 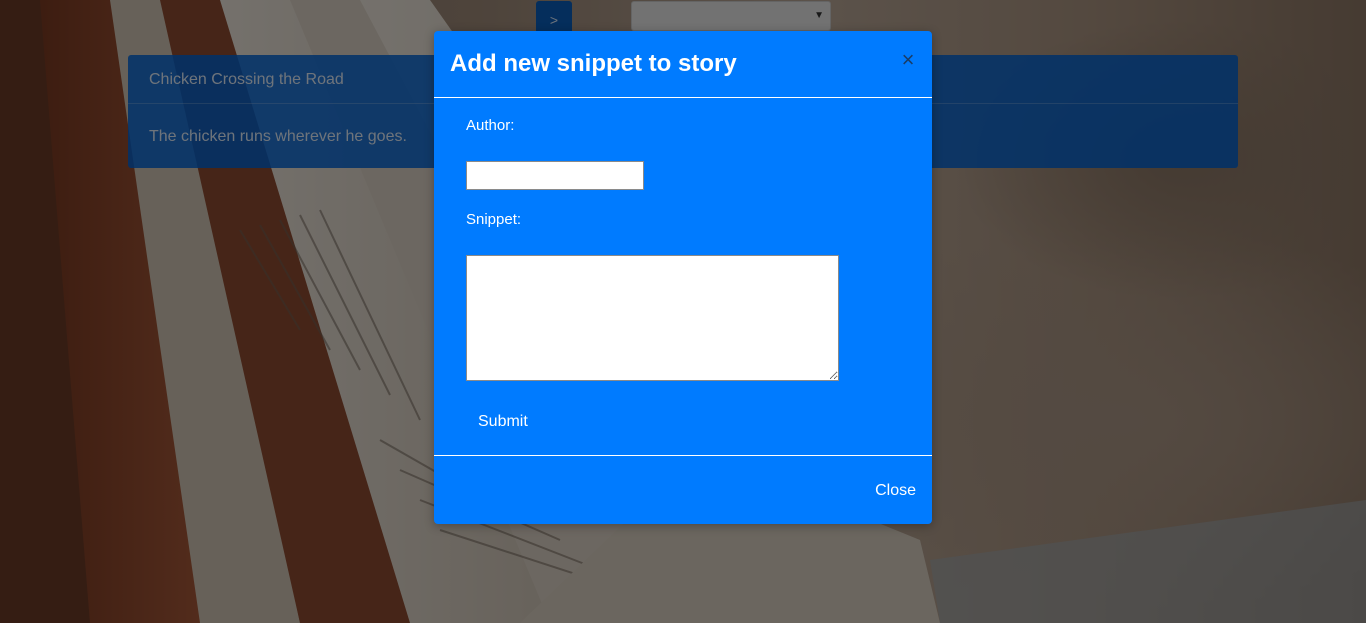 I want to click on modal-header: Add new snippet to story ×, so click(x=683, y=64).